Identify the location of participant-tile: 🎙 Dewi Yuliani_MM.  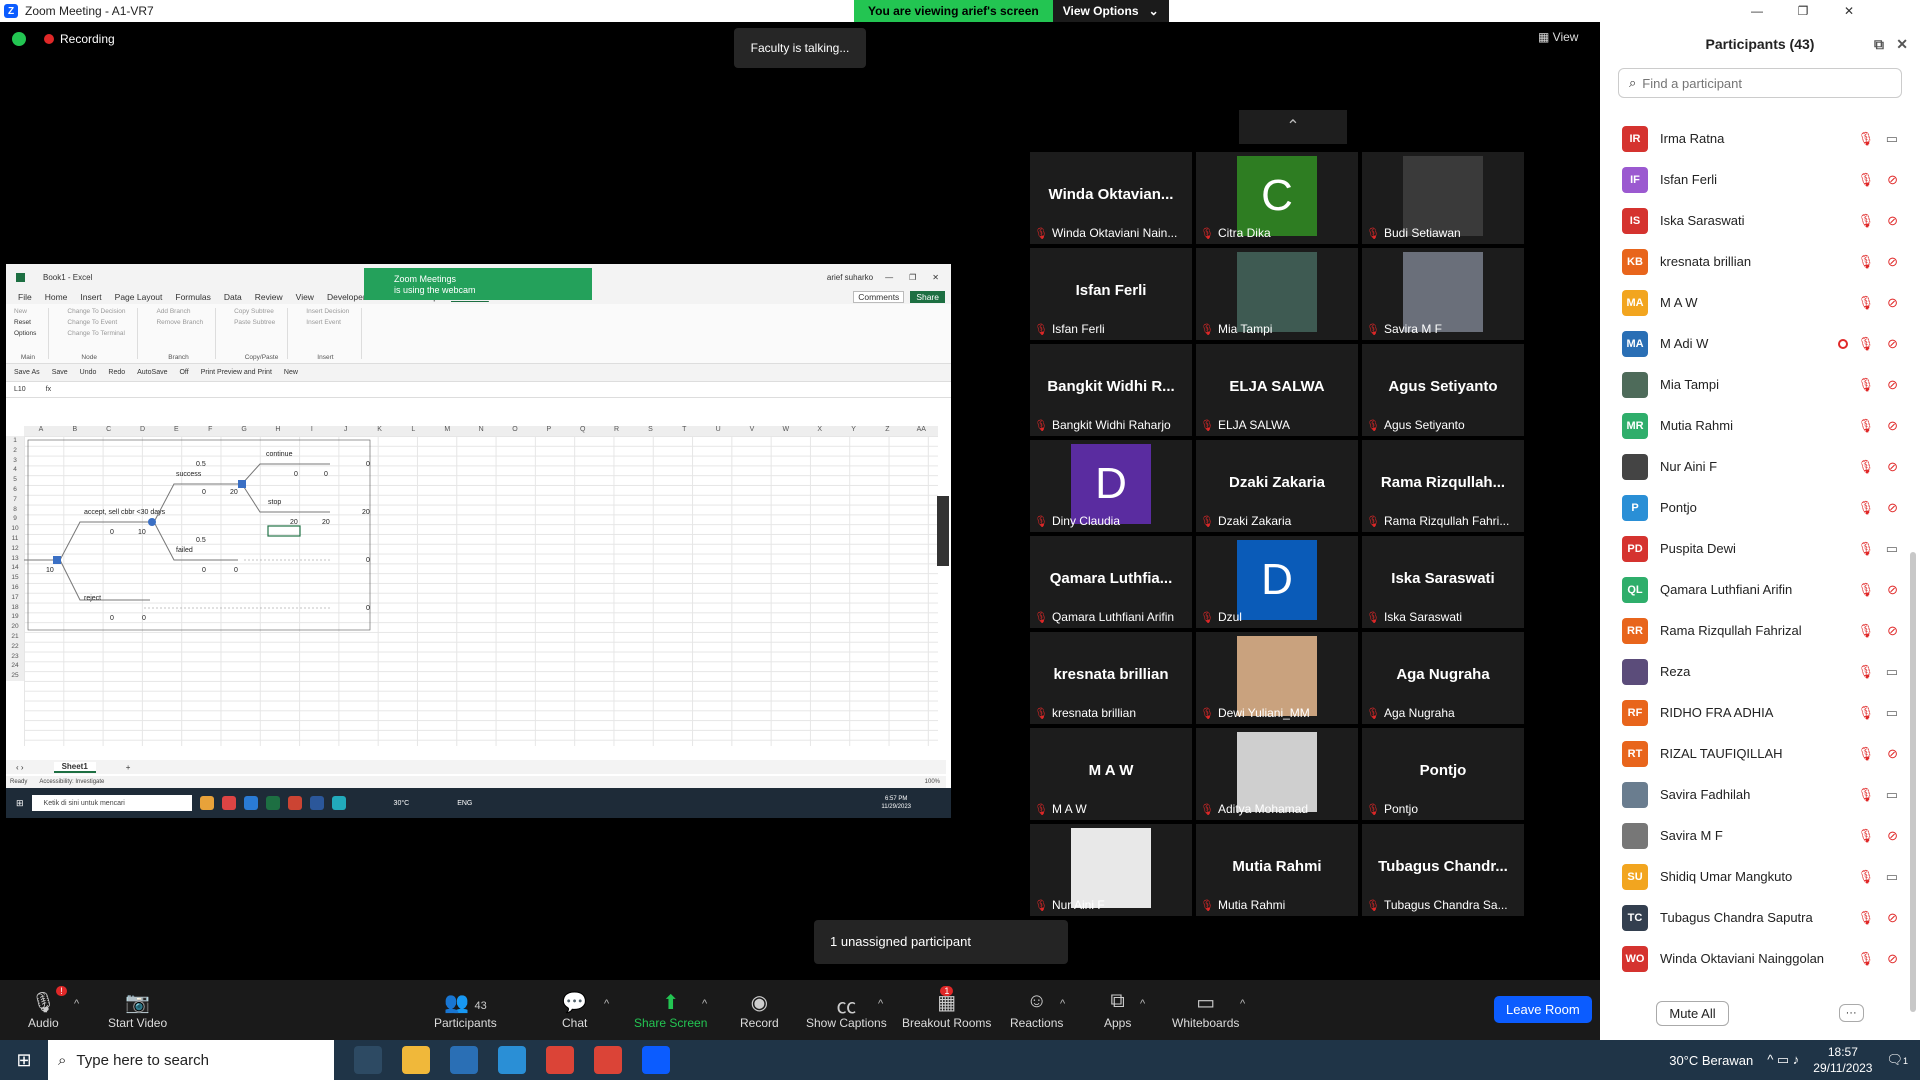
(1277, 678).